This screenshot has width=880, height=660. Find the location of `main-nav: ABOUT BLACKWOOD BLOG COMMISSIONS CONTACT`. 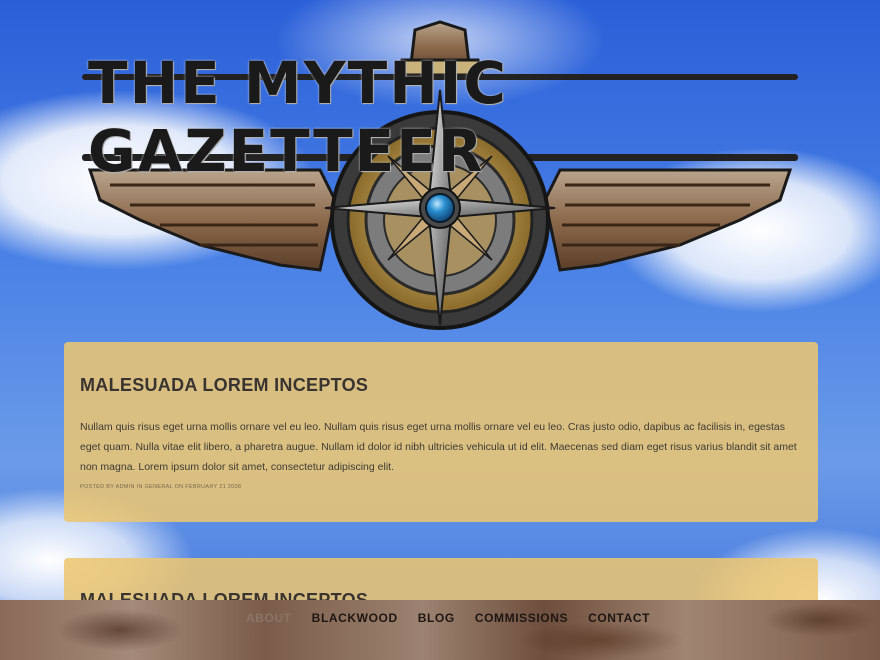

main-nav: ABOUT BLACKWOOD BLOG COMMISSIONS CONTACT is located at coordinates (458, 618).